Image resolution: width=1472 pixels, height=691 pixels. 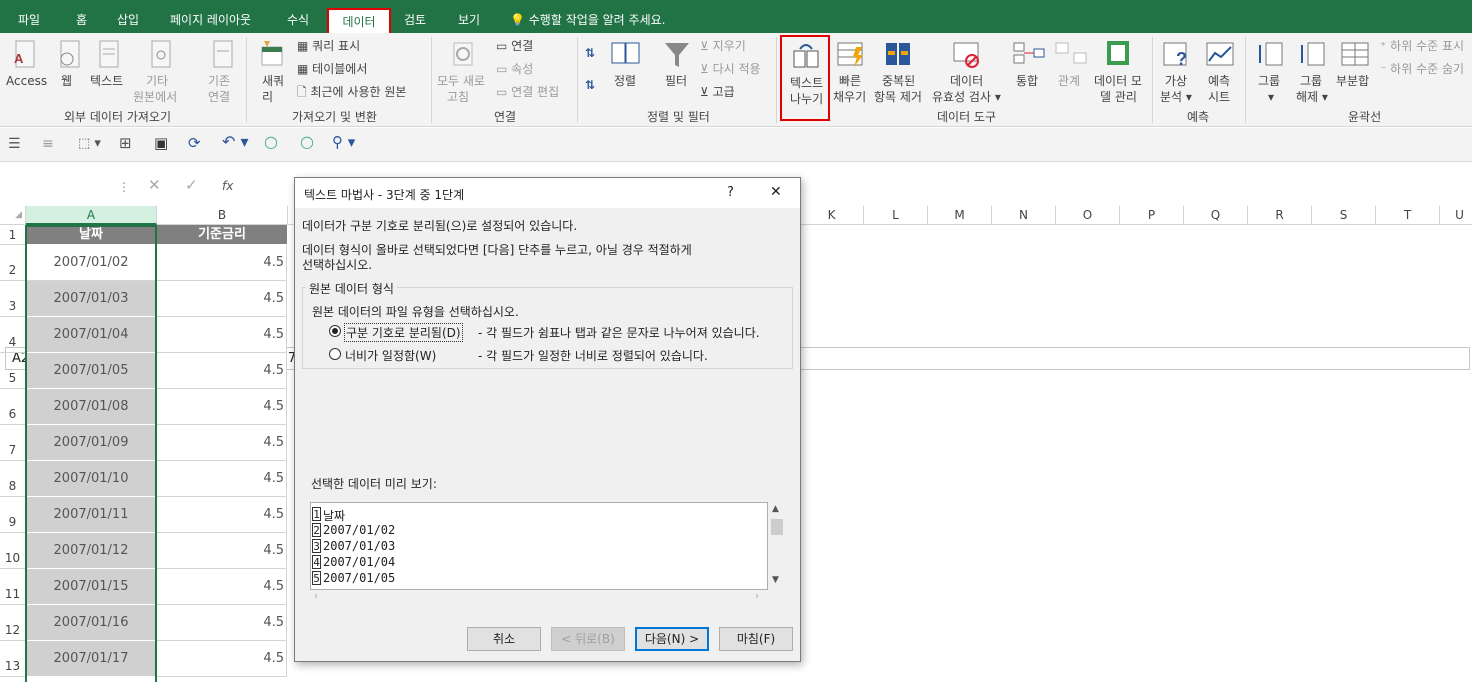 What do you see at coordinates (12, 587) in the screenshot?
I see `row-header: 11` at bounding box center [12, 587].